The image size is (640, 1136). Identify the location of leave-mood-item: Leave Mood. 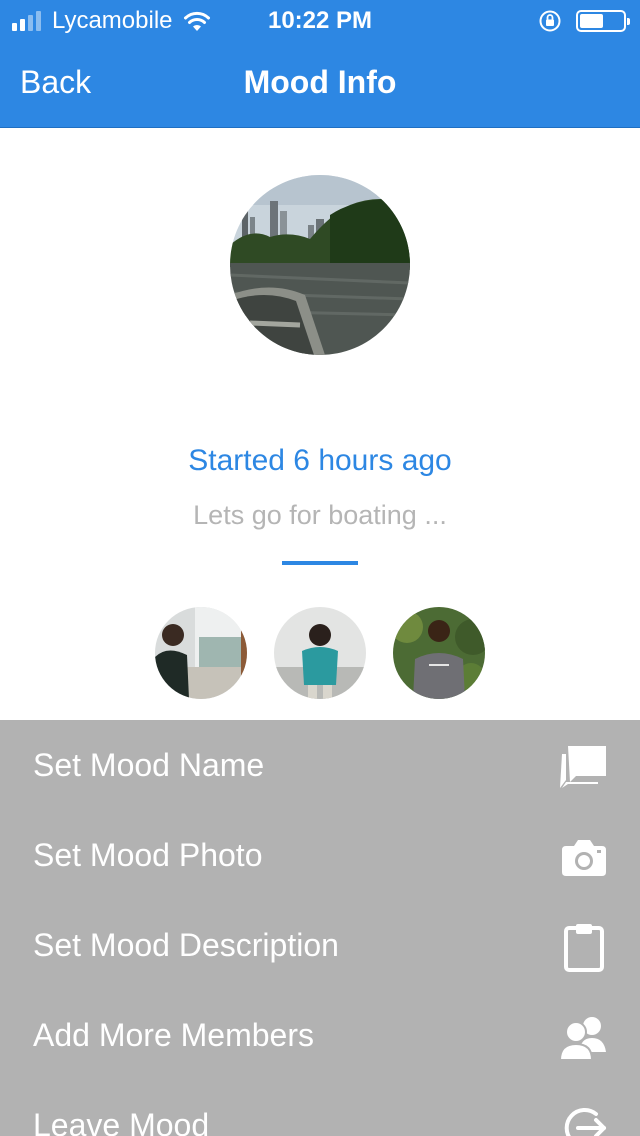
(320, 1108).